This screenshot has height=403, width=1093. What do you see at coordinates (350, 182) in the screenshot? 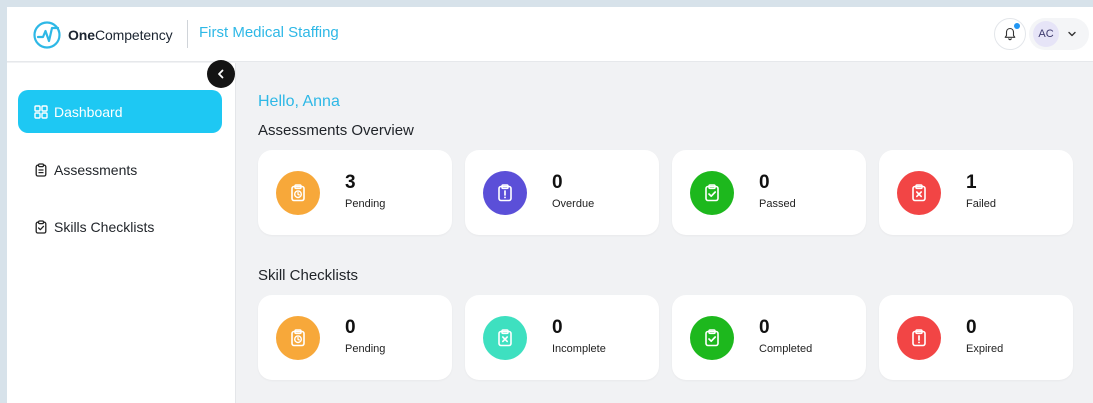
I see `count-value: 3` at bounding box center [350, 182].